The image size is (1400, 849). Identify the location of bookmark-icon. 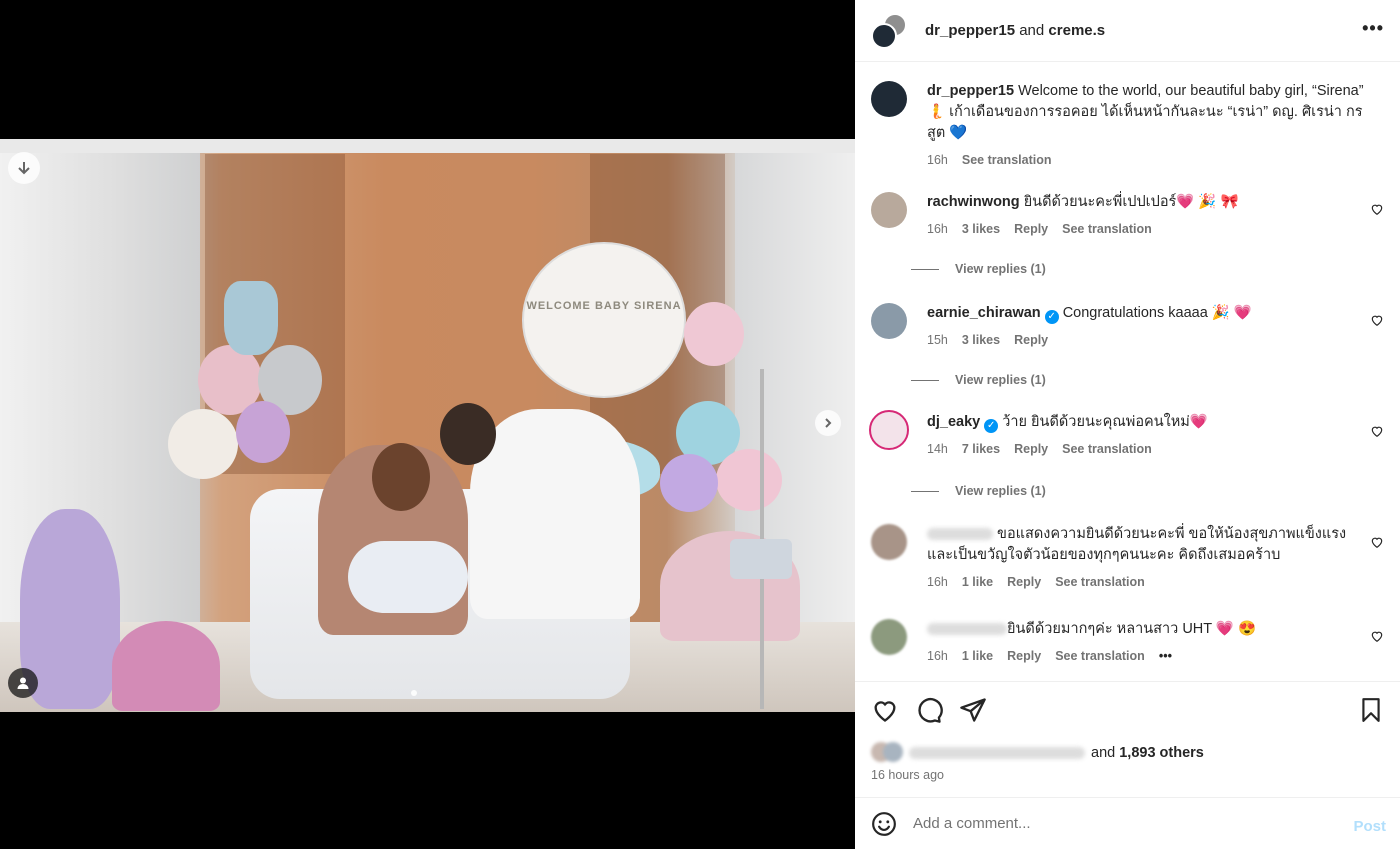
(1371, 710).